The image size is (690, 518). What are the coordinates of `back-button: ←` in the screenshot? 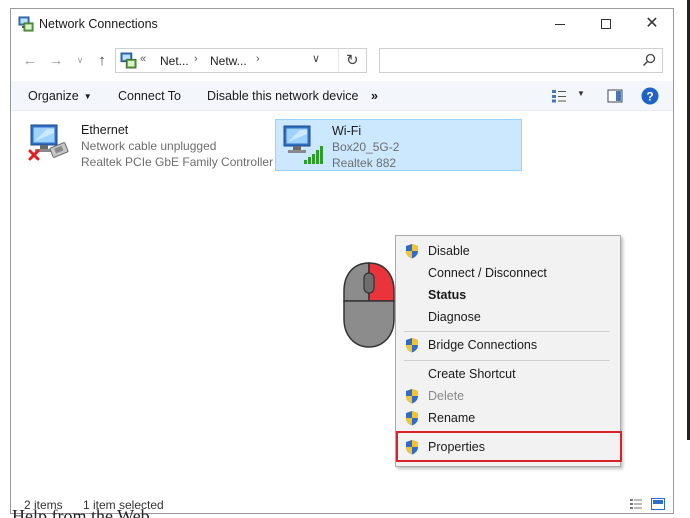 It's located at (30, 60).